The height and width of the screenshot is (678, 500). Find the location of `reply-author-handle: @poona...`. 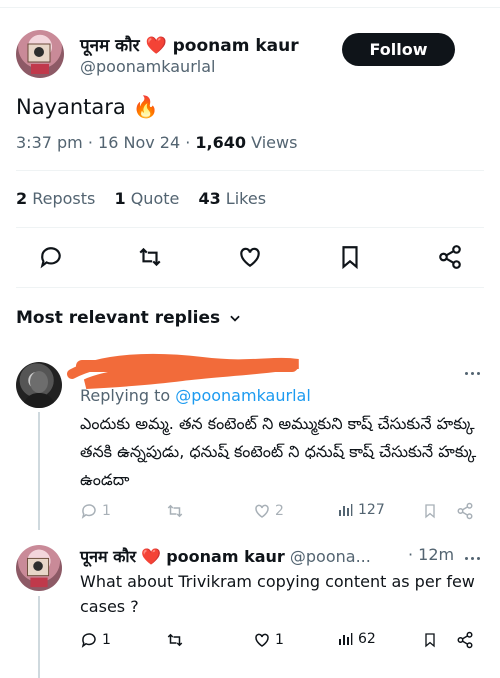

reply-author-handle: @poona... is located at coordinates (330, 556).